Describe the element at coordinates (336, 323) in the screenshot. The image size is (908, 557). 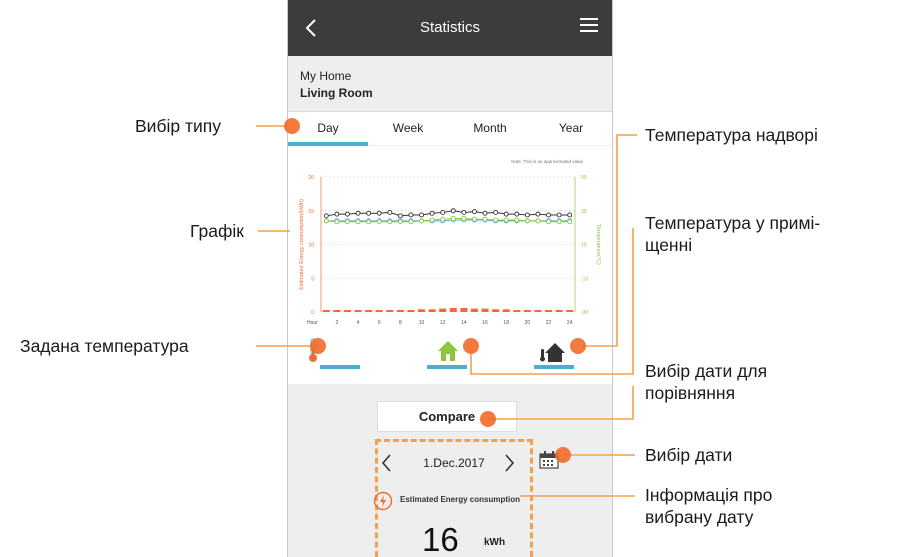
I see `x-tick: 2` at that location.